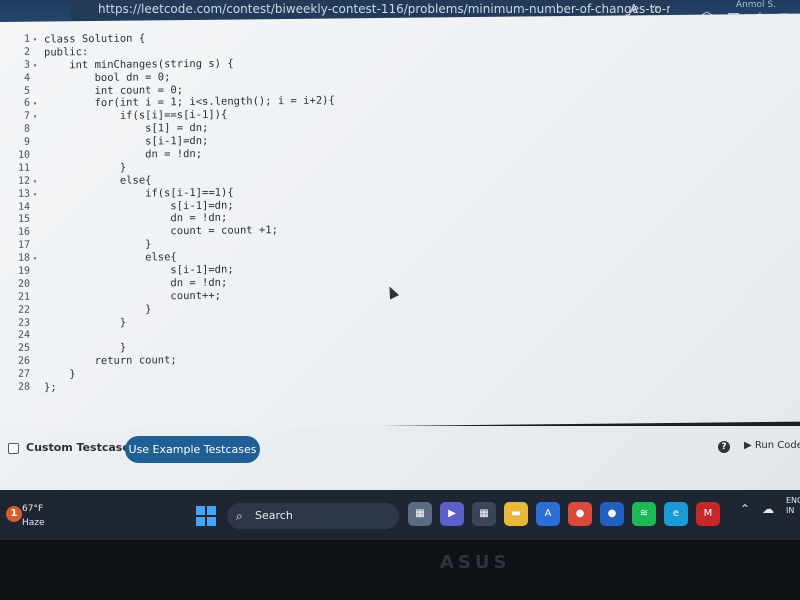 The image size is (800, 600). Describe the element at coordinates (23, 168) in the screenshot. I see `line-number: 11` at that location.